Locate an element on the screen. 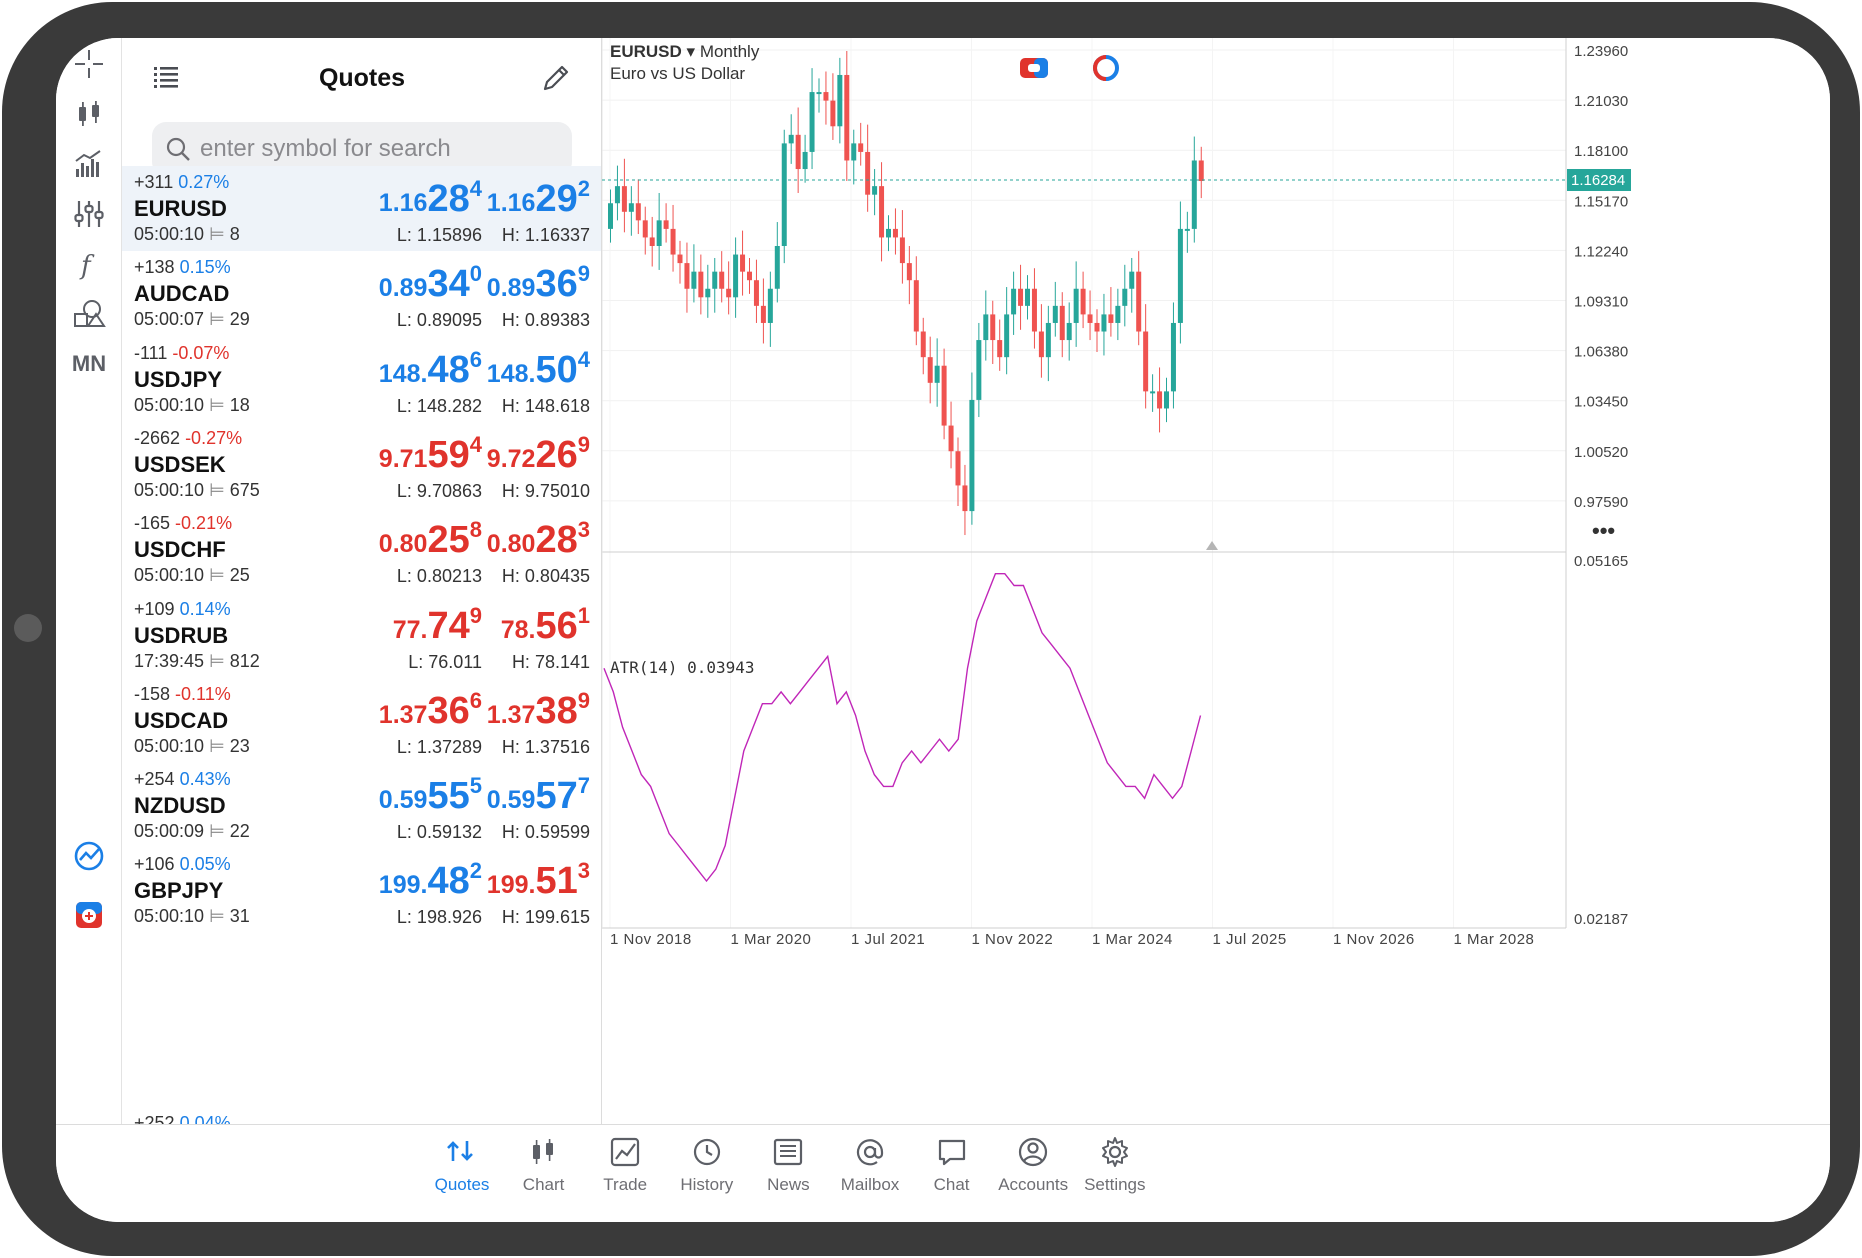 The height and width of the screenshot is (1258, 1862). bid-price: 199.482 is located at coordinates (430, 880).